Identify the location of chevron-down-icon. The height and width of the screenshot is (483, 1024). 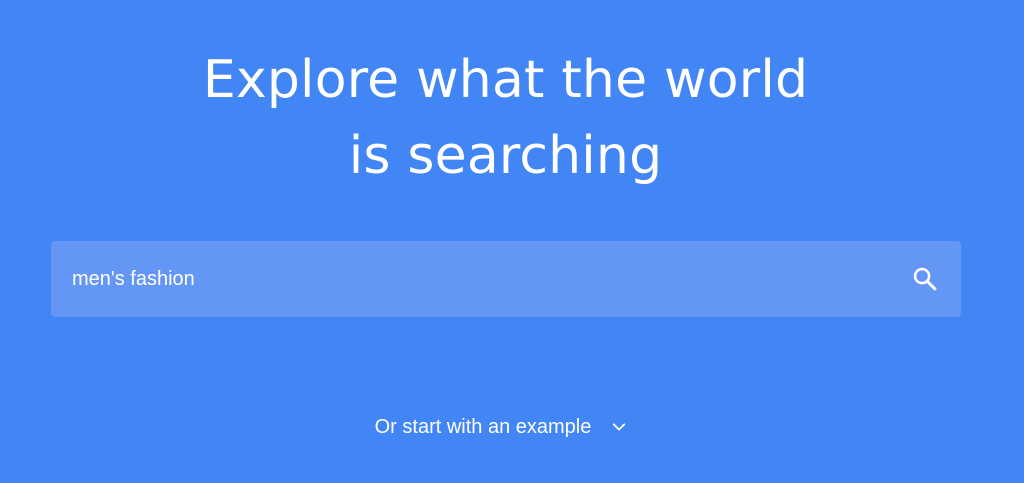
(619, 427).